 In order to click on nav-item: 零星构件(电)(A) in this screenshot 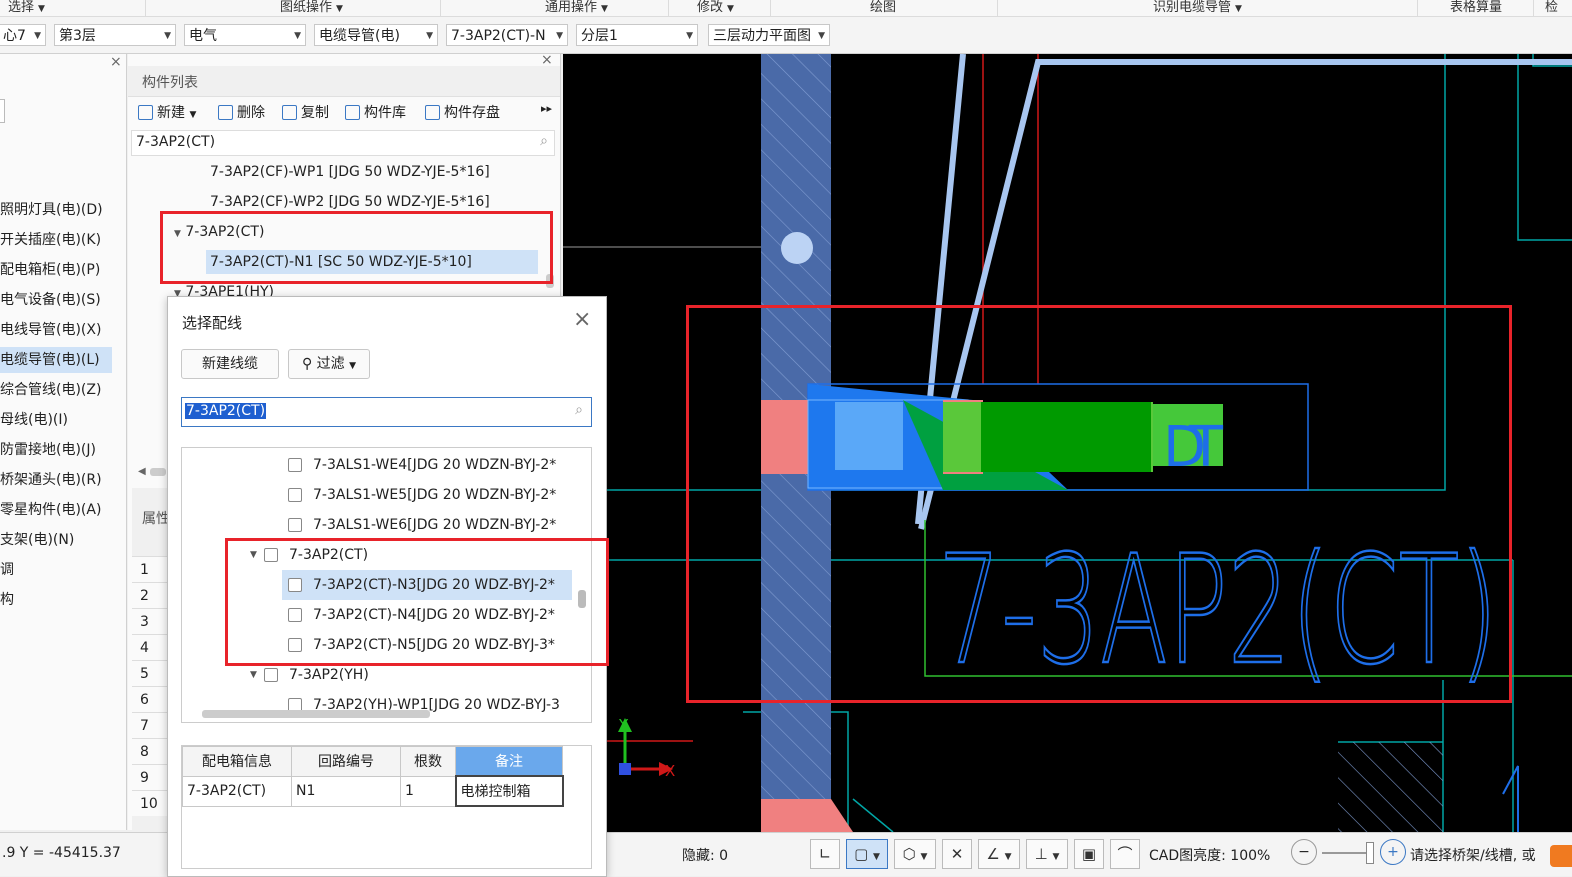, I will do `click(62, 510)`.